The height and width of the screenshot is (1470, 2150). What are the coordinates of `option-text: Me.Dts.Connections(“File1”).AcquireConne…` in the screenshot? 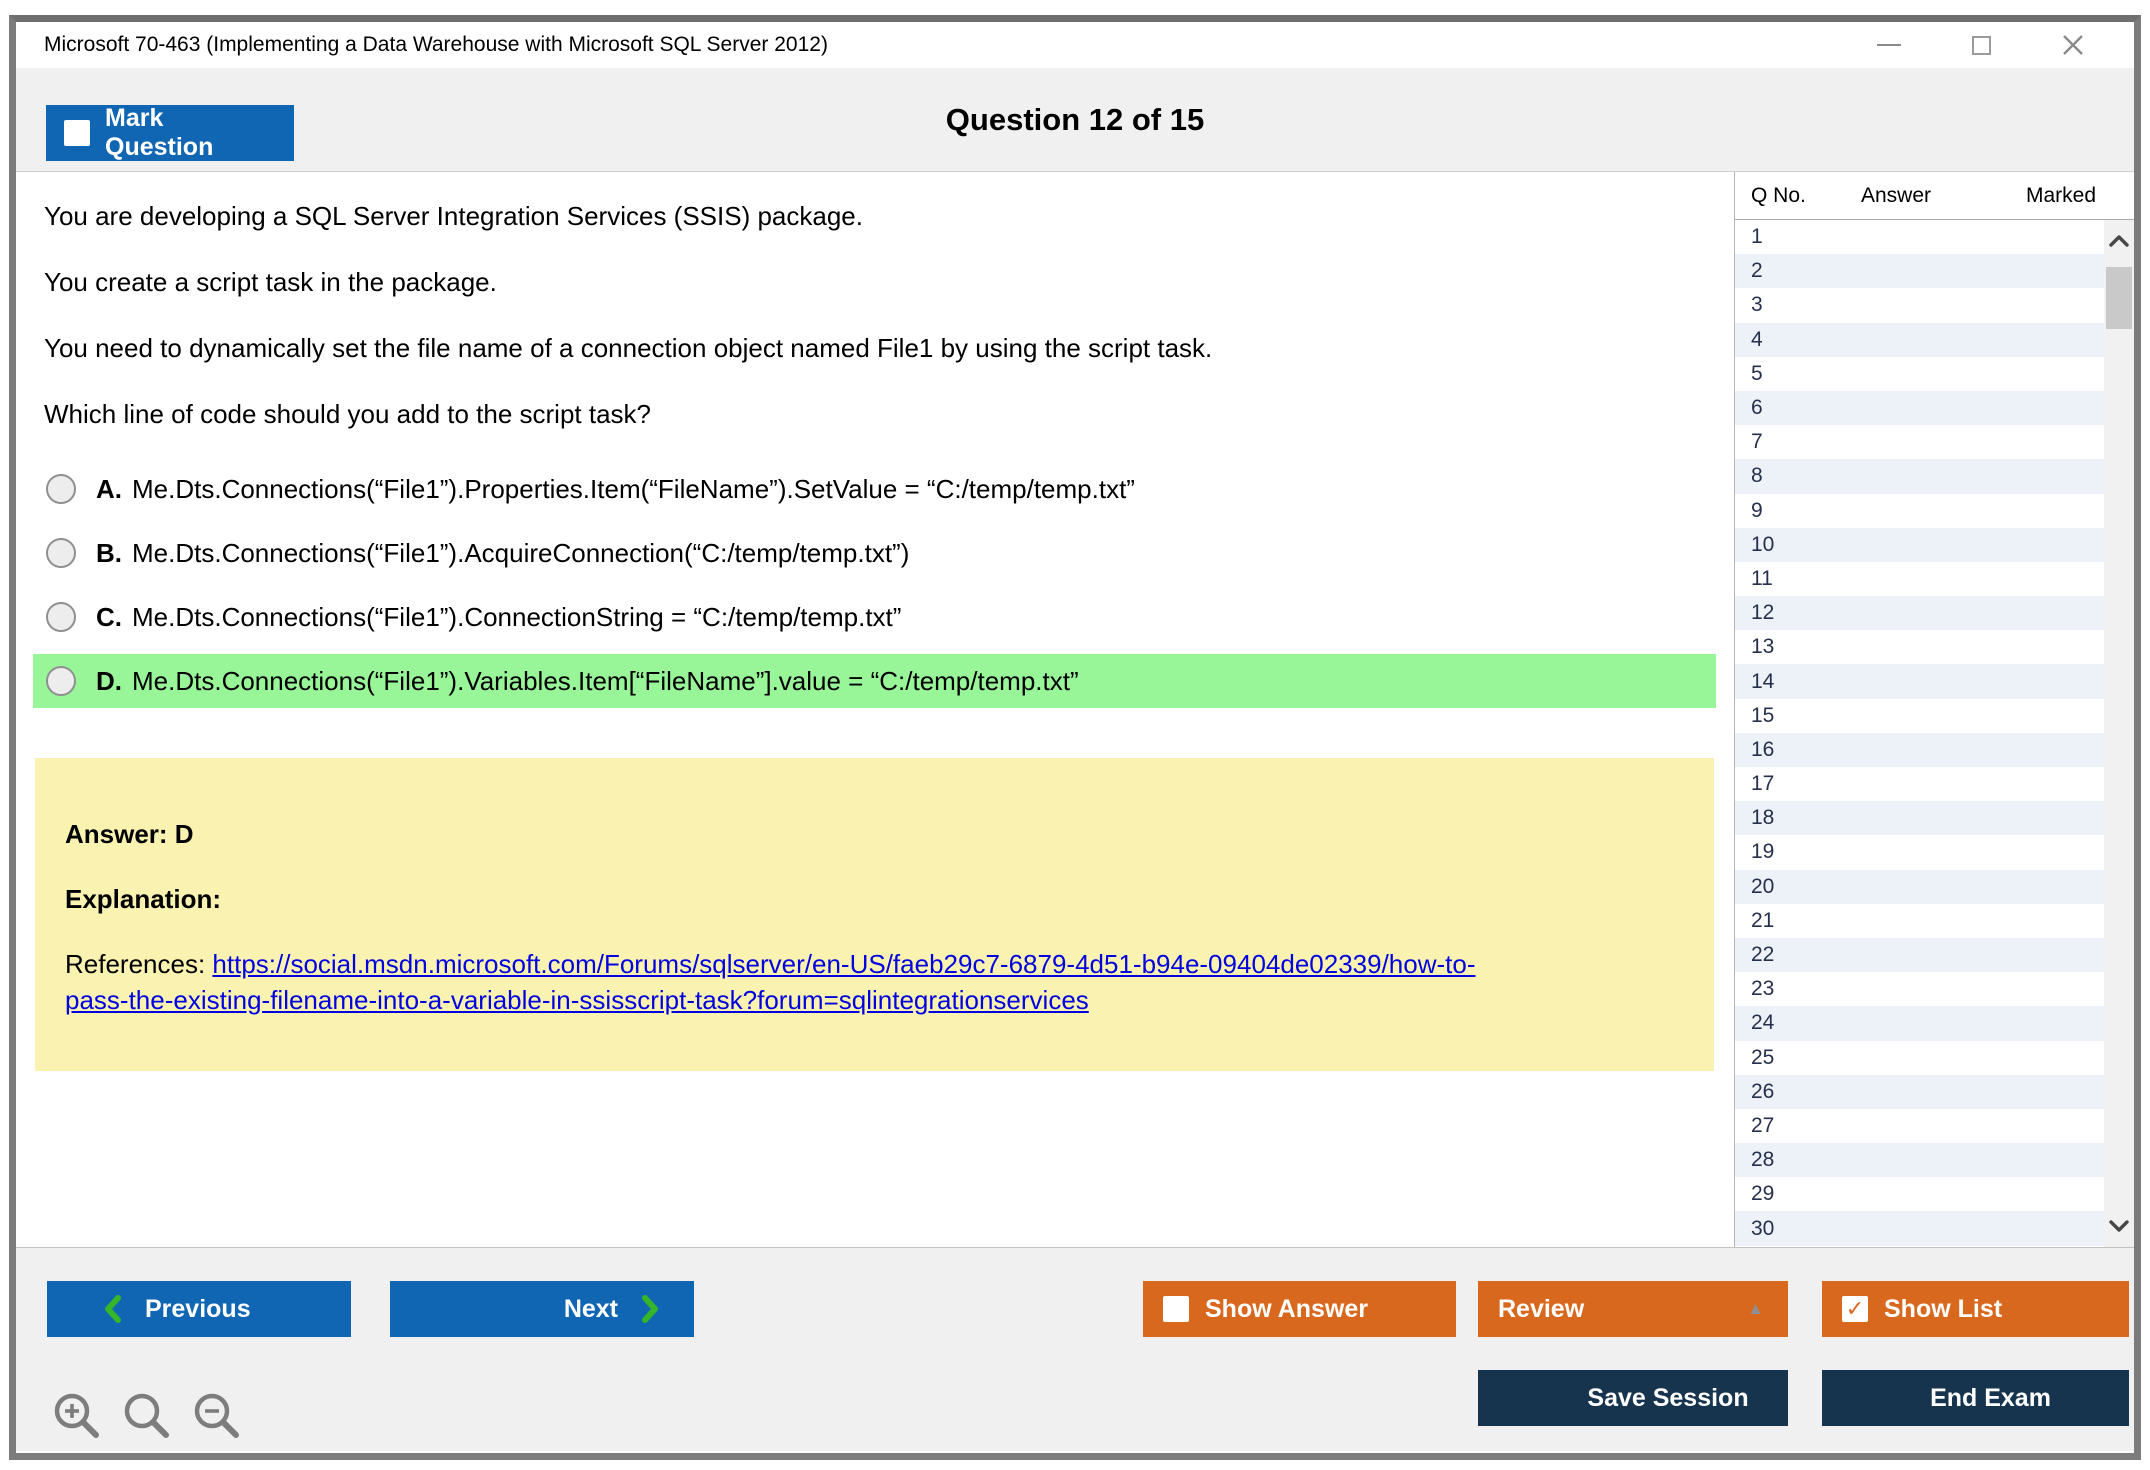 It's located at (521, 552).